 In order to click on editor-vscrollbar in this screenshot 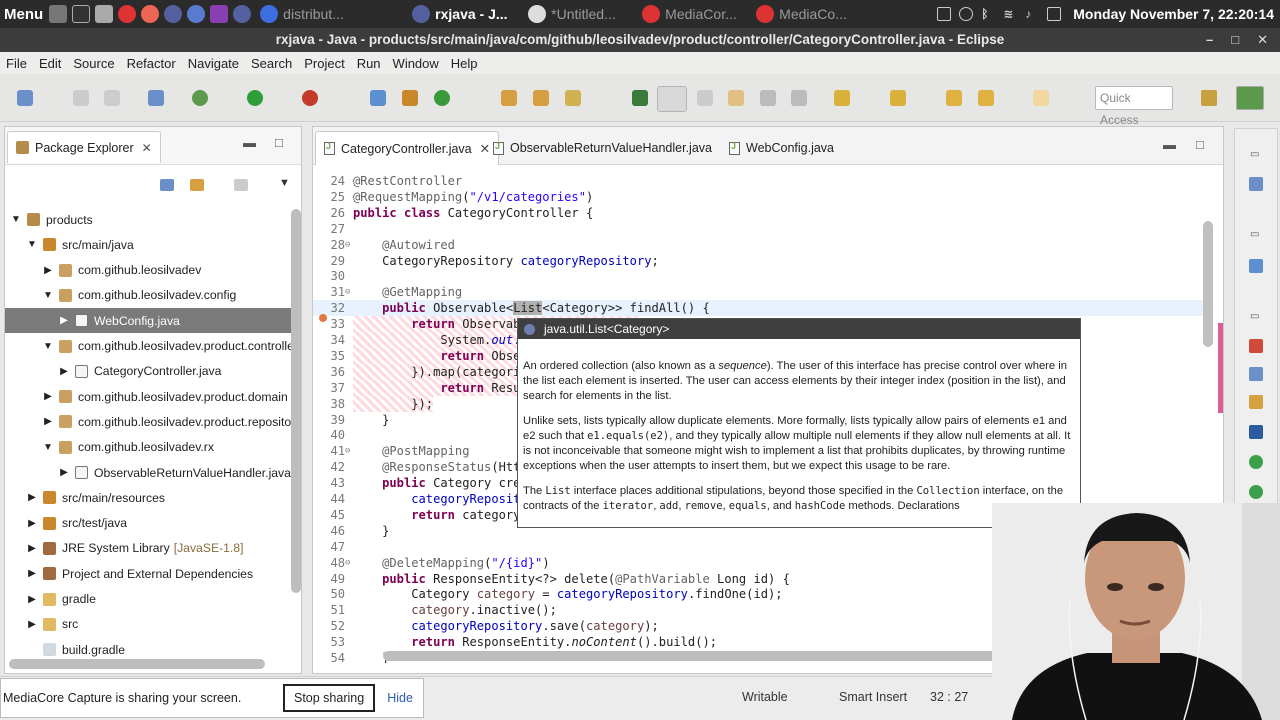, I will do `click(1208, 284)`.